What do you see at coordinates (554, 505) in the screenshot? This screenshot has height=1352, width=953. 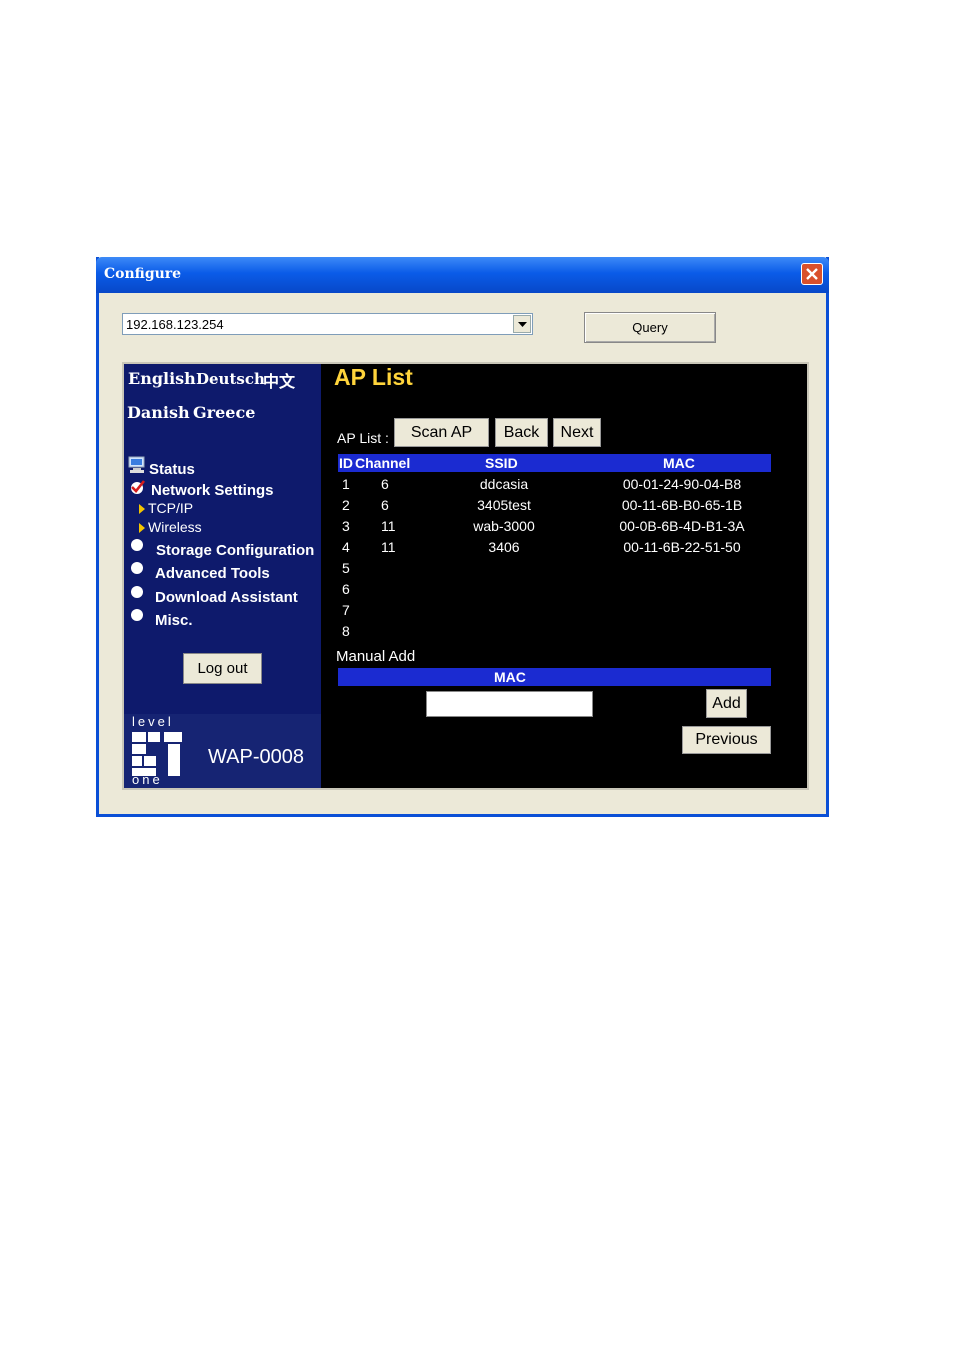 I see `table-row: 2 6 3405test 00-11-6B-B0-65-1B` at bounding box center [554, 505].